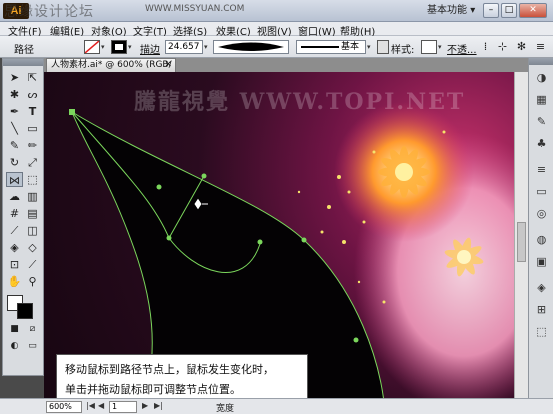 This screenshot has height=414, width=553. Describe the element at coordinates (350, 47) in the screenshot. I see `brush-name-label: 基本` at that location.